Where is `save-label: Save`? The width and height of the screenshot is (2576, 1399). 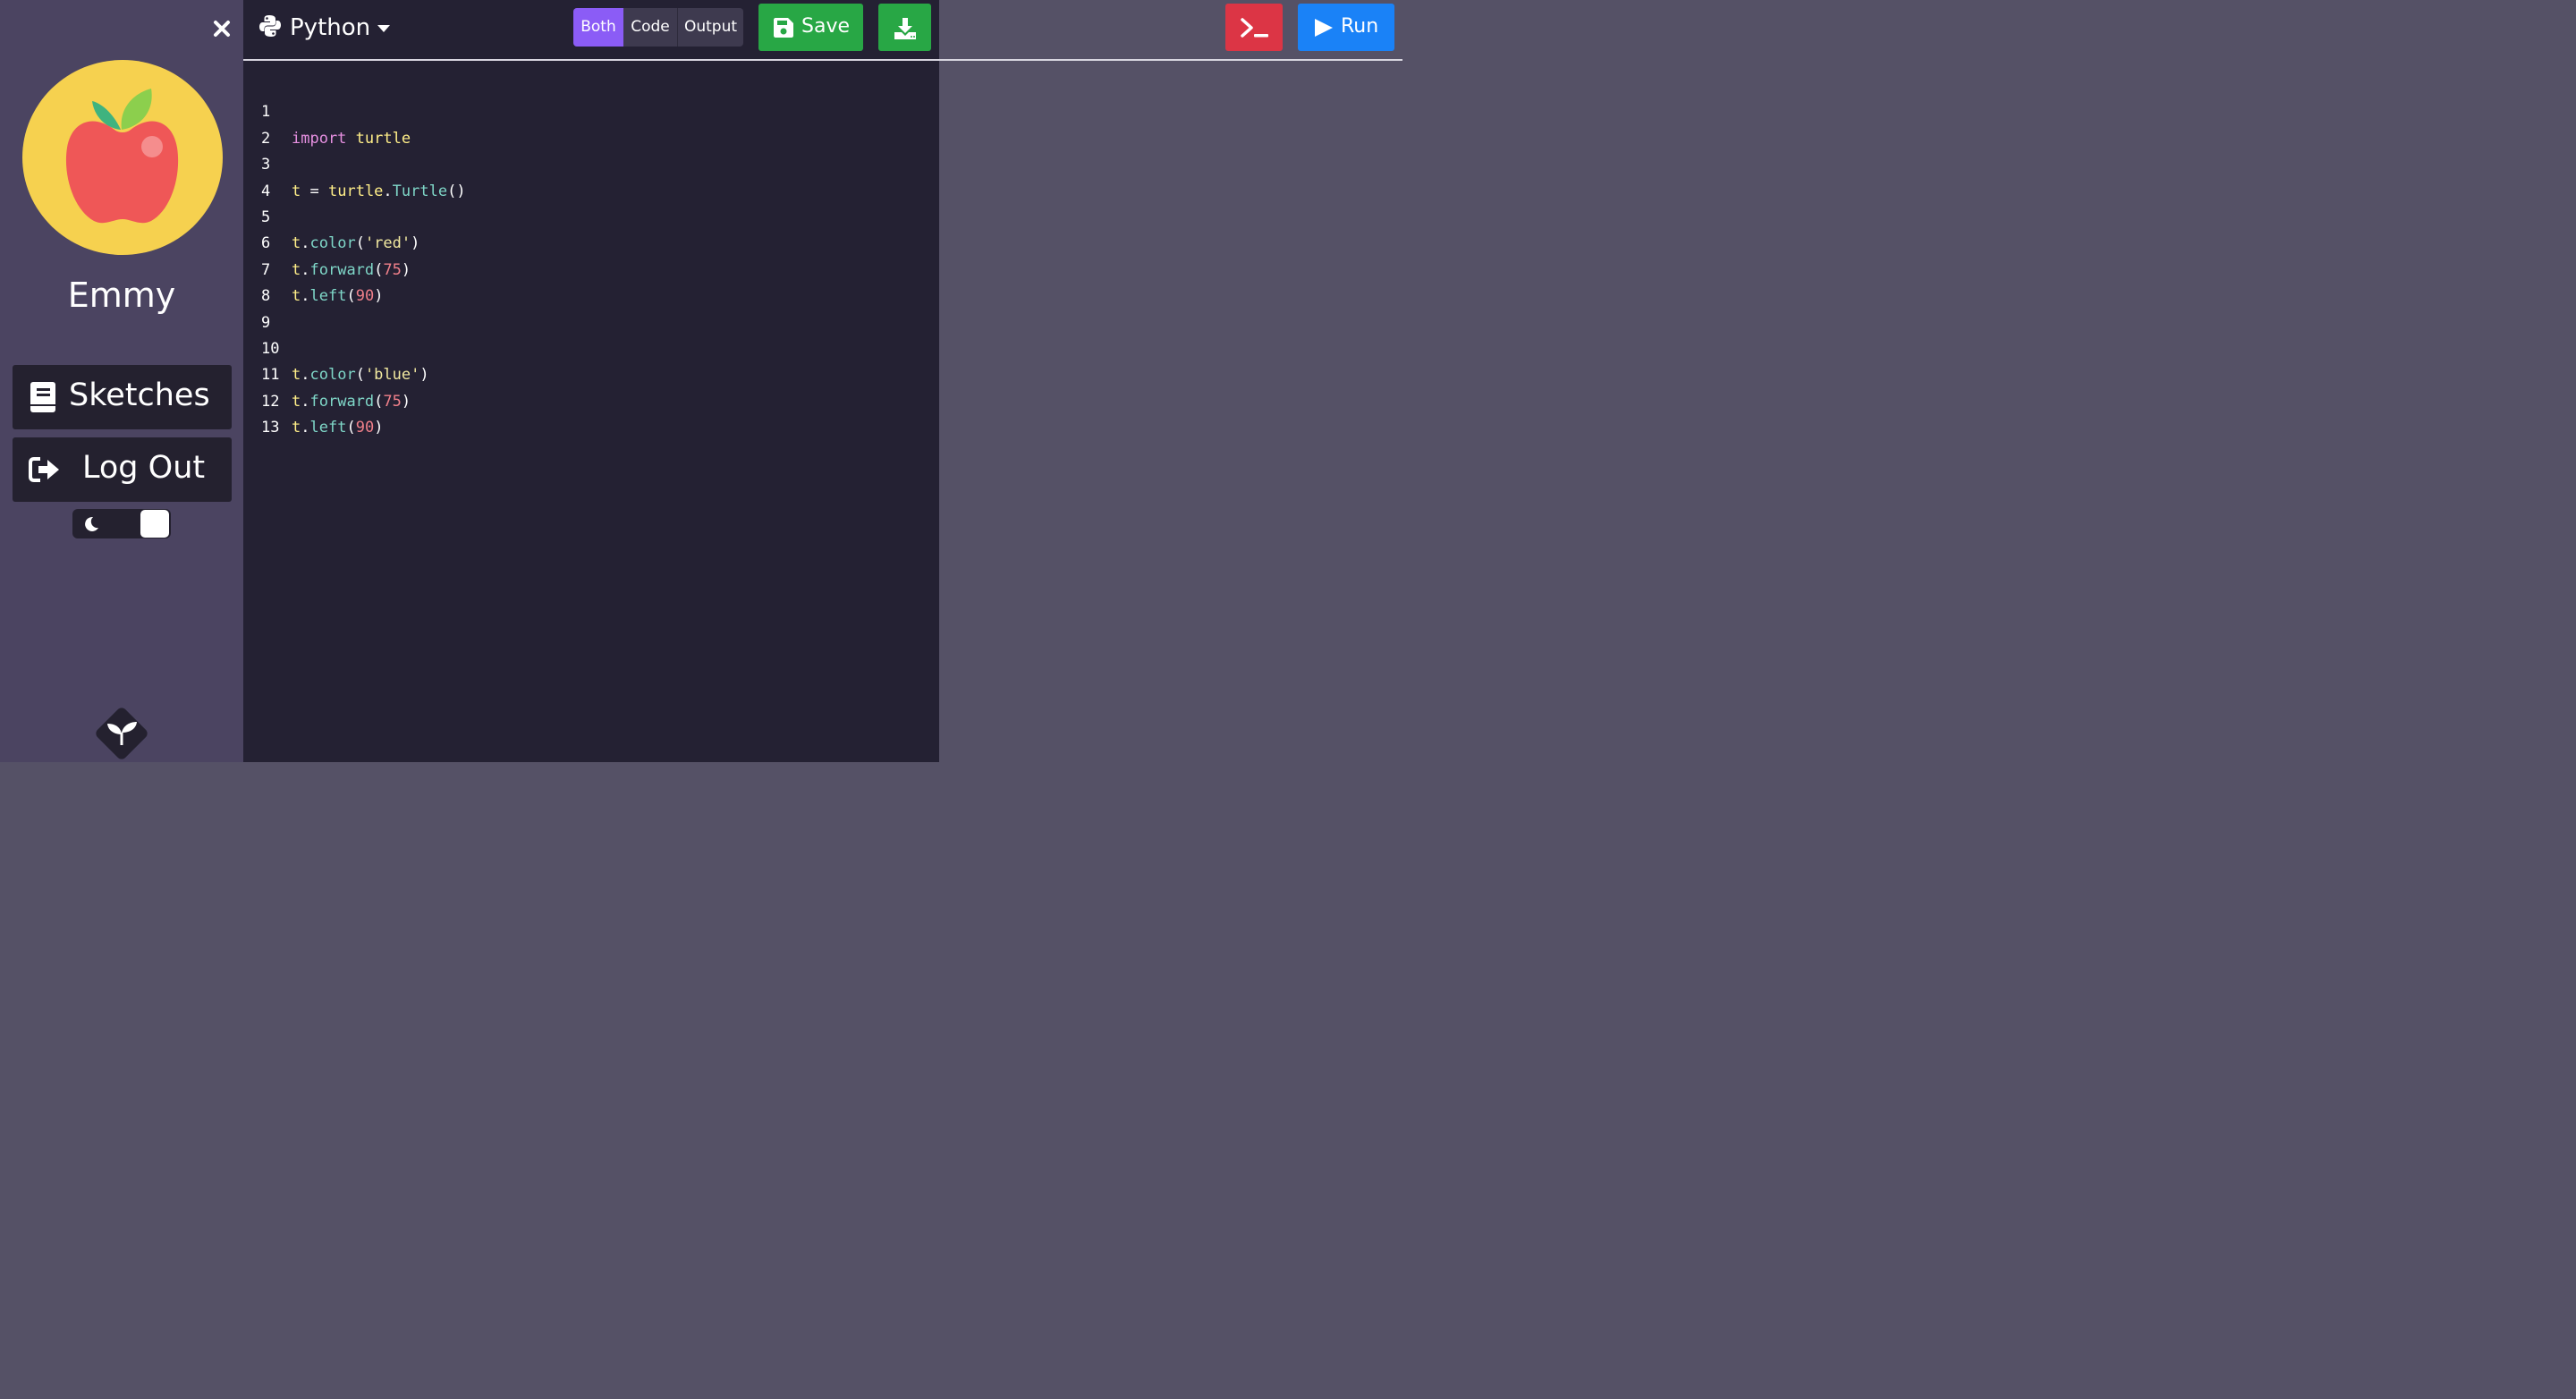 save-label: Save is located at coordinates (826, 26).